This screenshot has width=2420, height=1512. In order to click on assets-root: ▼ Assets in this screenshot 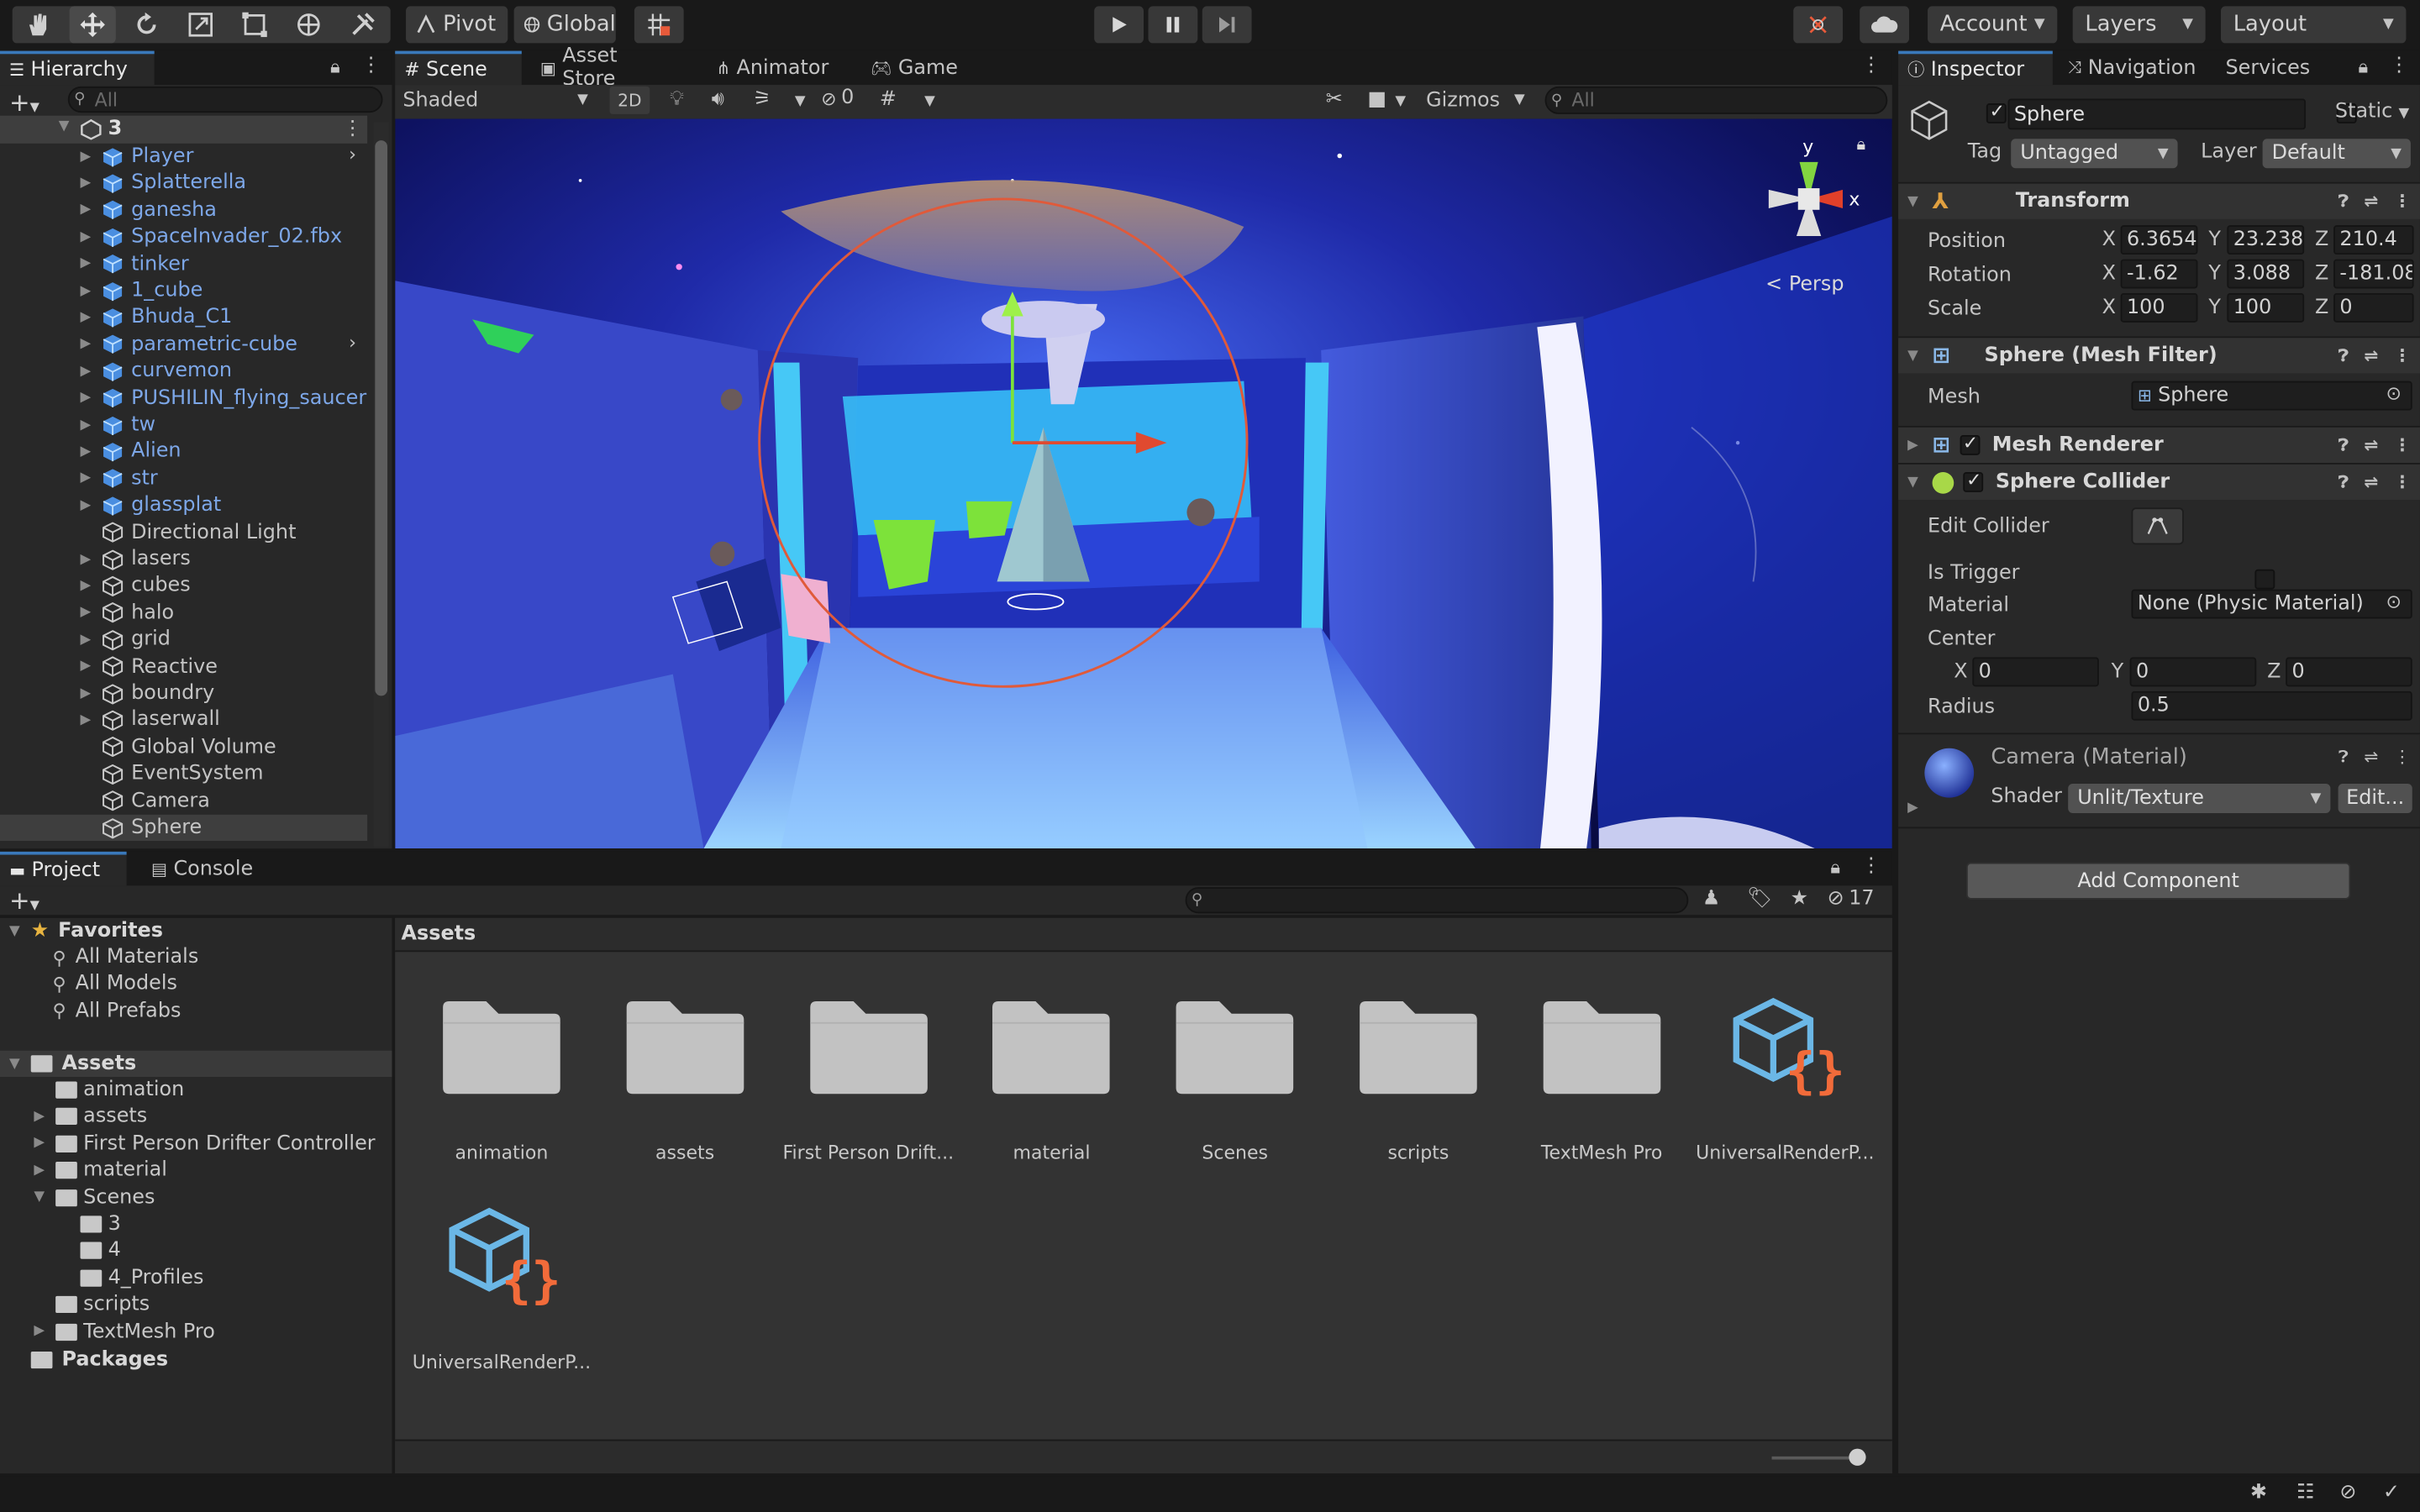, I will do `click(196, 1064)`.